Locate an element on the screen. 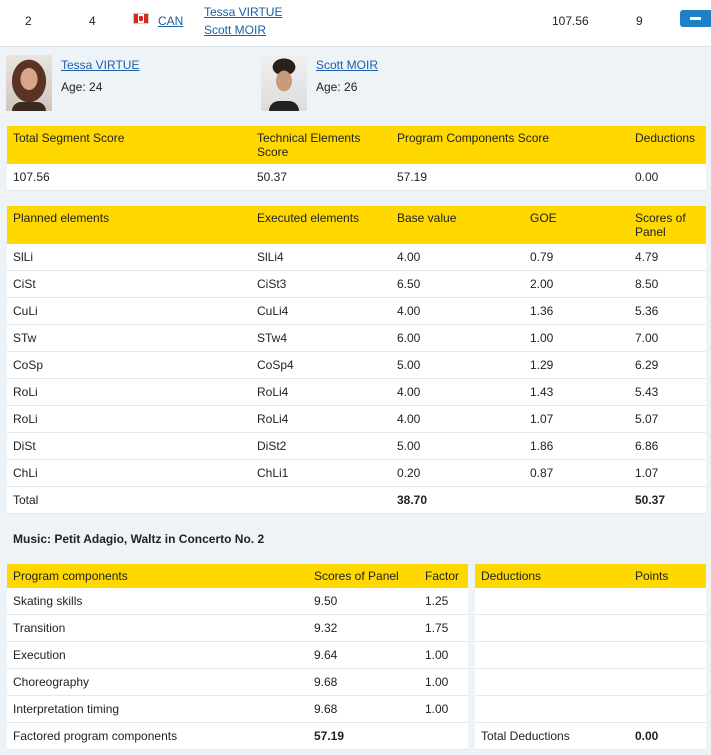 This screenshot has width=711, height=755. start-number: 4 is located at coordinates (92, 21).